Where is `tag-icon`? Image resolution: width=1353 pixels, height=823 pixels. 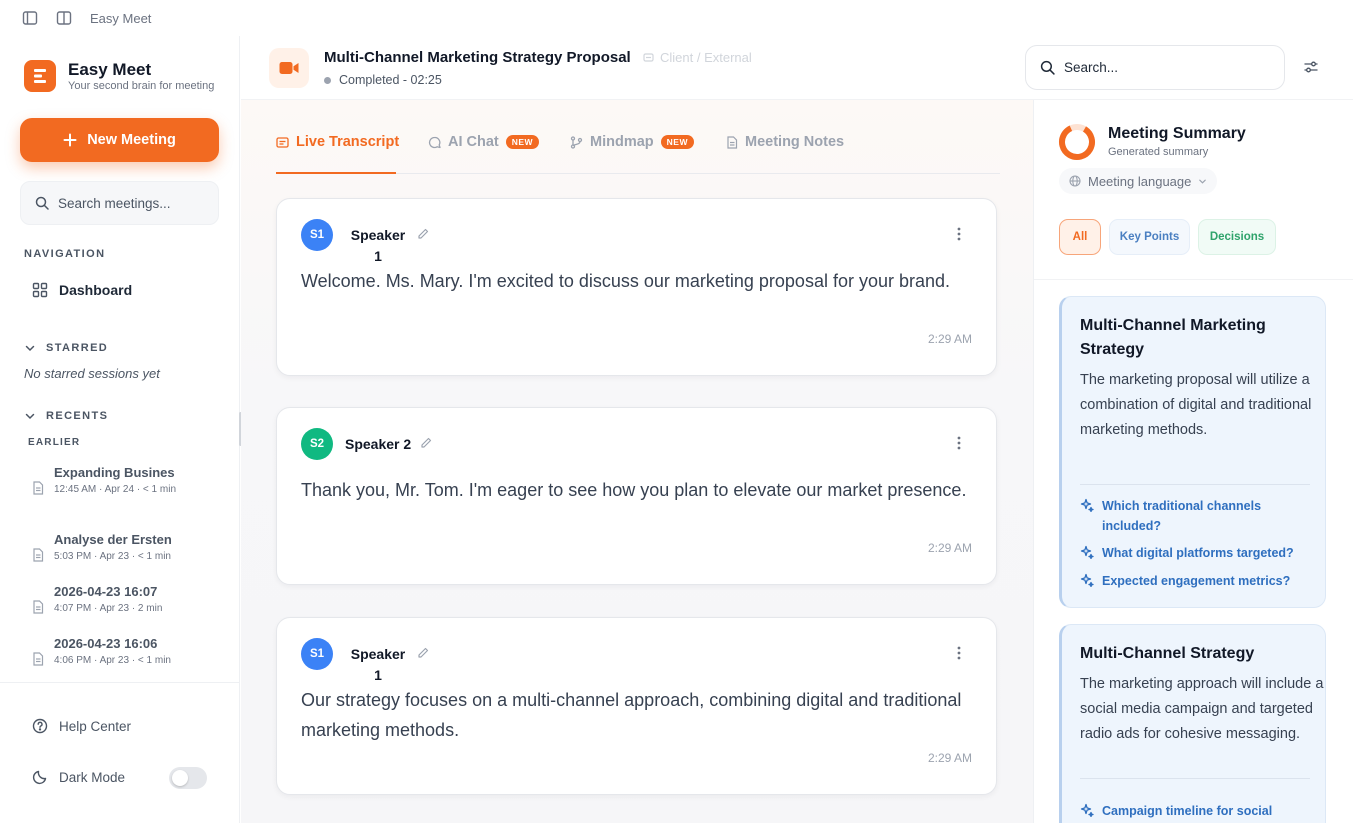 tag-icon is located at coordinates (648, 57).